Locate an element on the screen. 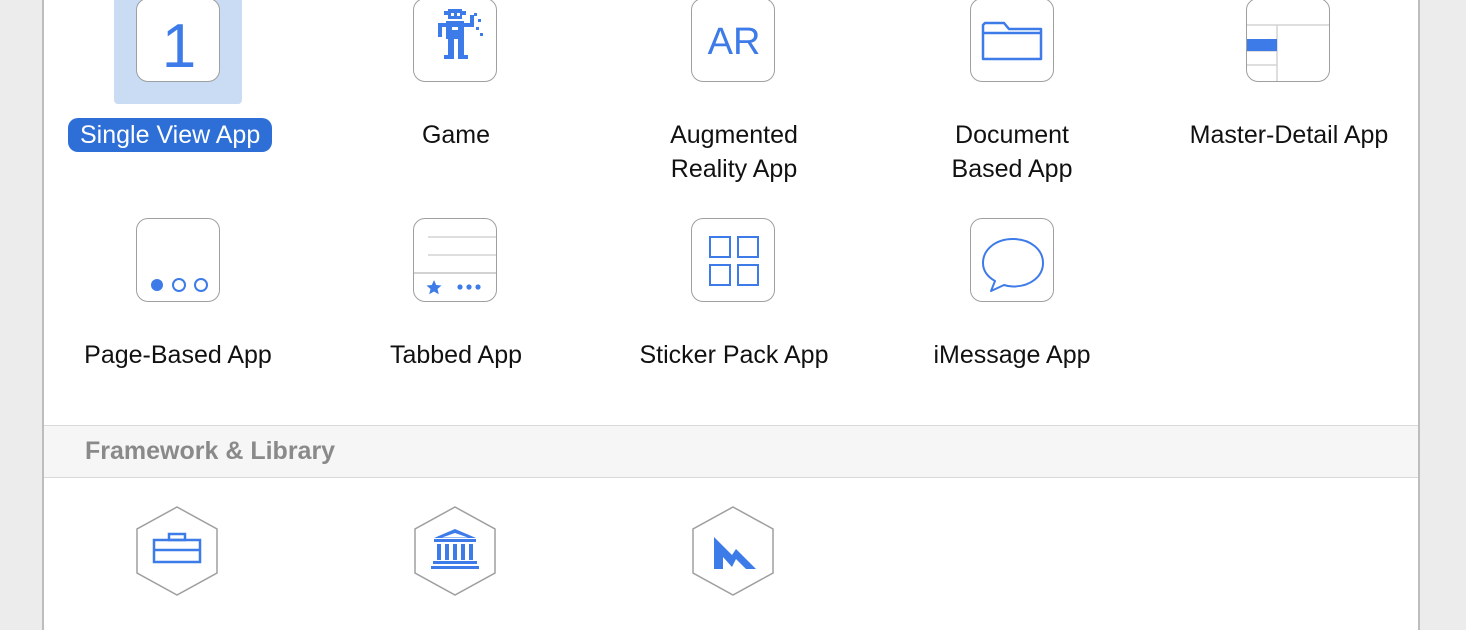 Image resolution: width=1466 pixels, height=630 pixels. sticker-grid-icon is located at coordinates (733, 260).